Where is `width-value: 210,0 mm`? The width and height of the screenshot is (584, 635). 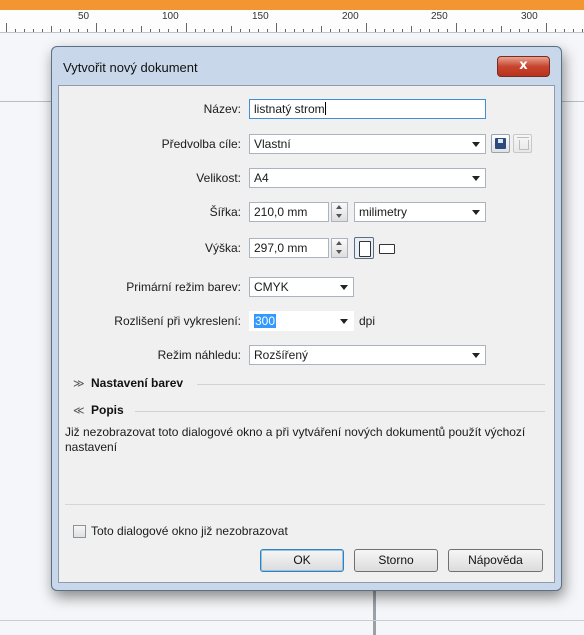 width-value: 210,0 mm is located at coordinates (281, 212).